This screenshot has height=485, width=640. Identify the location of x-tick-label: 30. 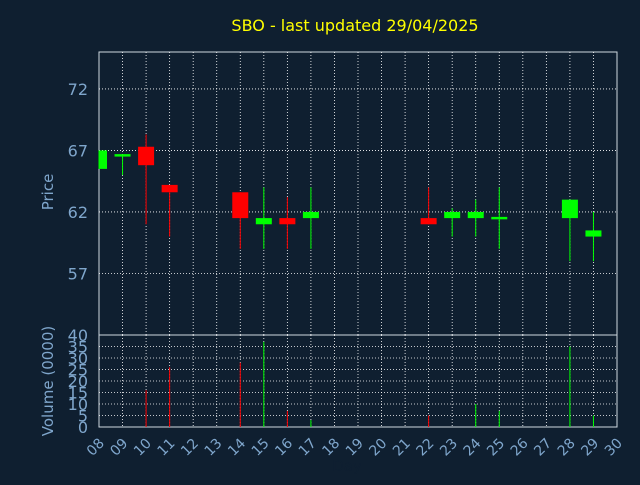
(614, 448).